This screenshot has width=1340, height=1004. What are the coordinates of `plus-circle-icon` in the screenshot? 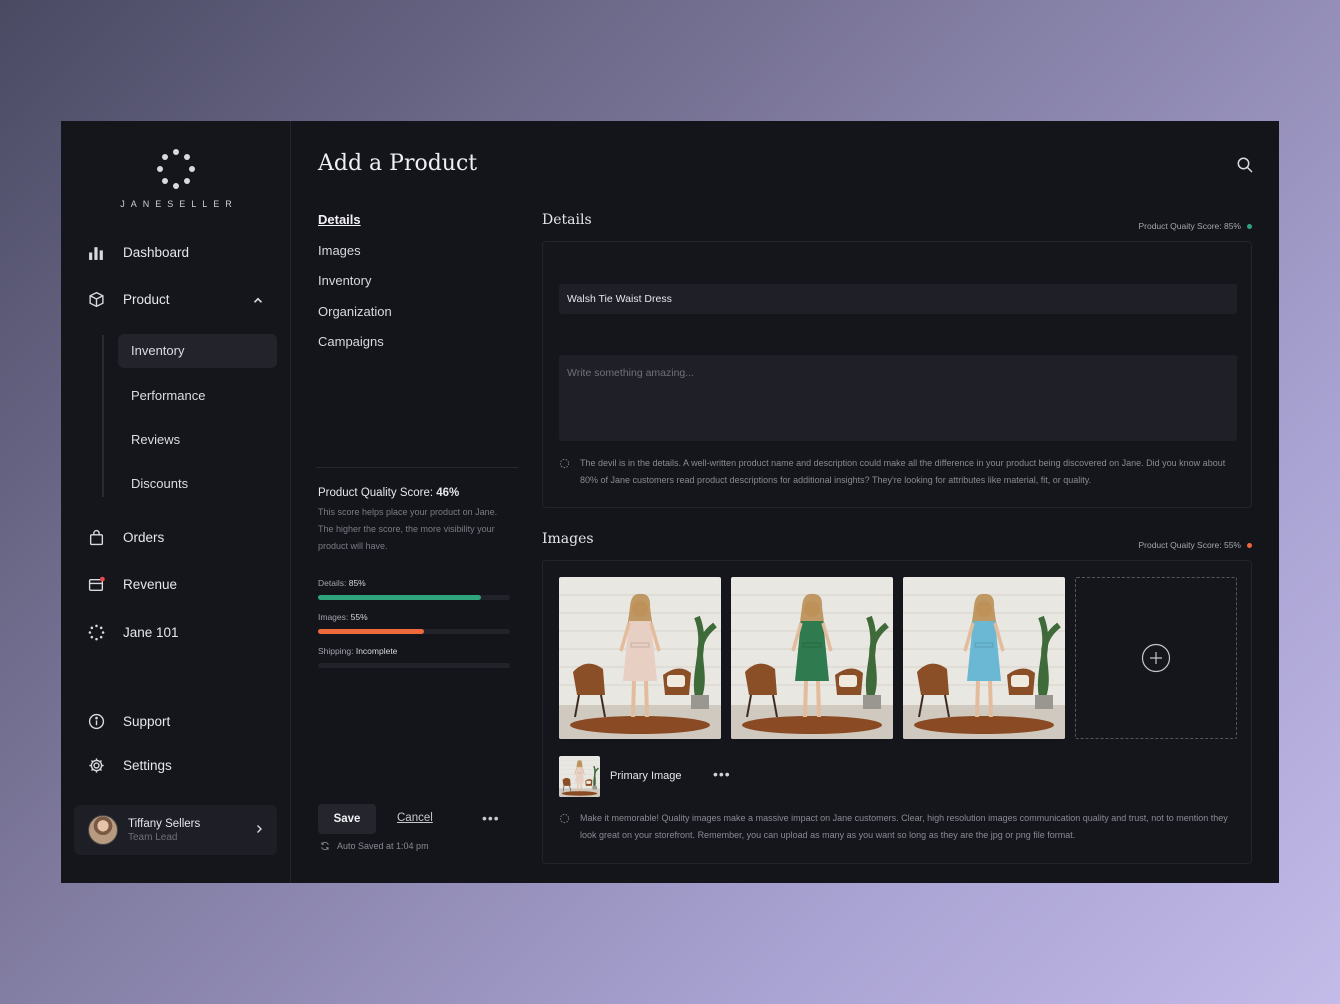 It's located at (1156, 658).